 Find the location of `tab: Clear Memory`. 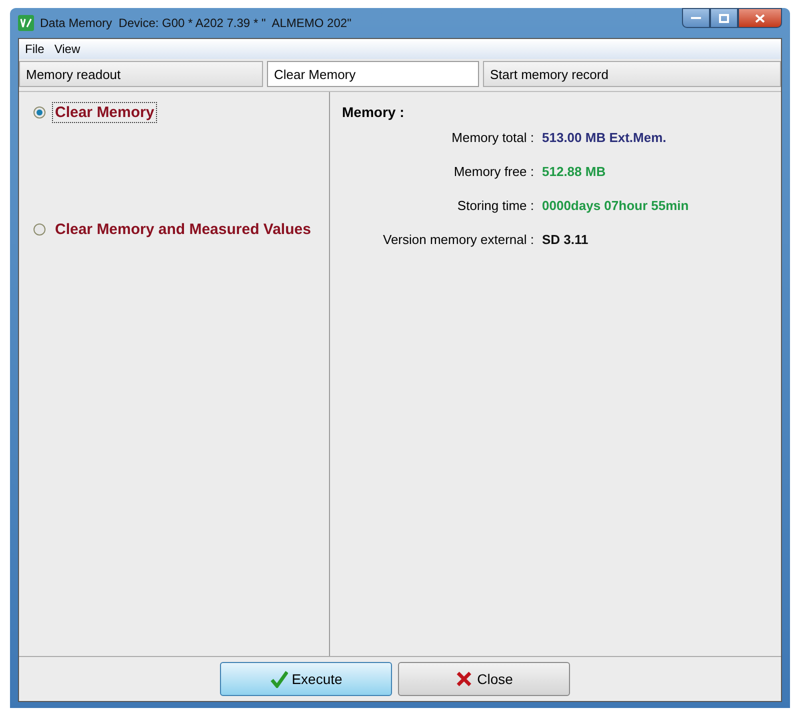

tab: Clear Memory is located at coordinates (373, 74).